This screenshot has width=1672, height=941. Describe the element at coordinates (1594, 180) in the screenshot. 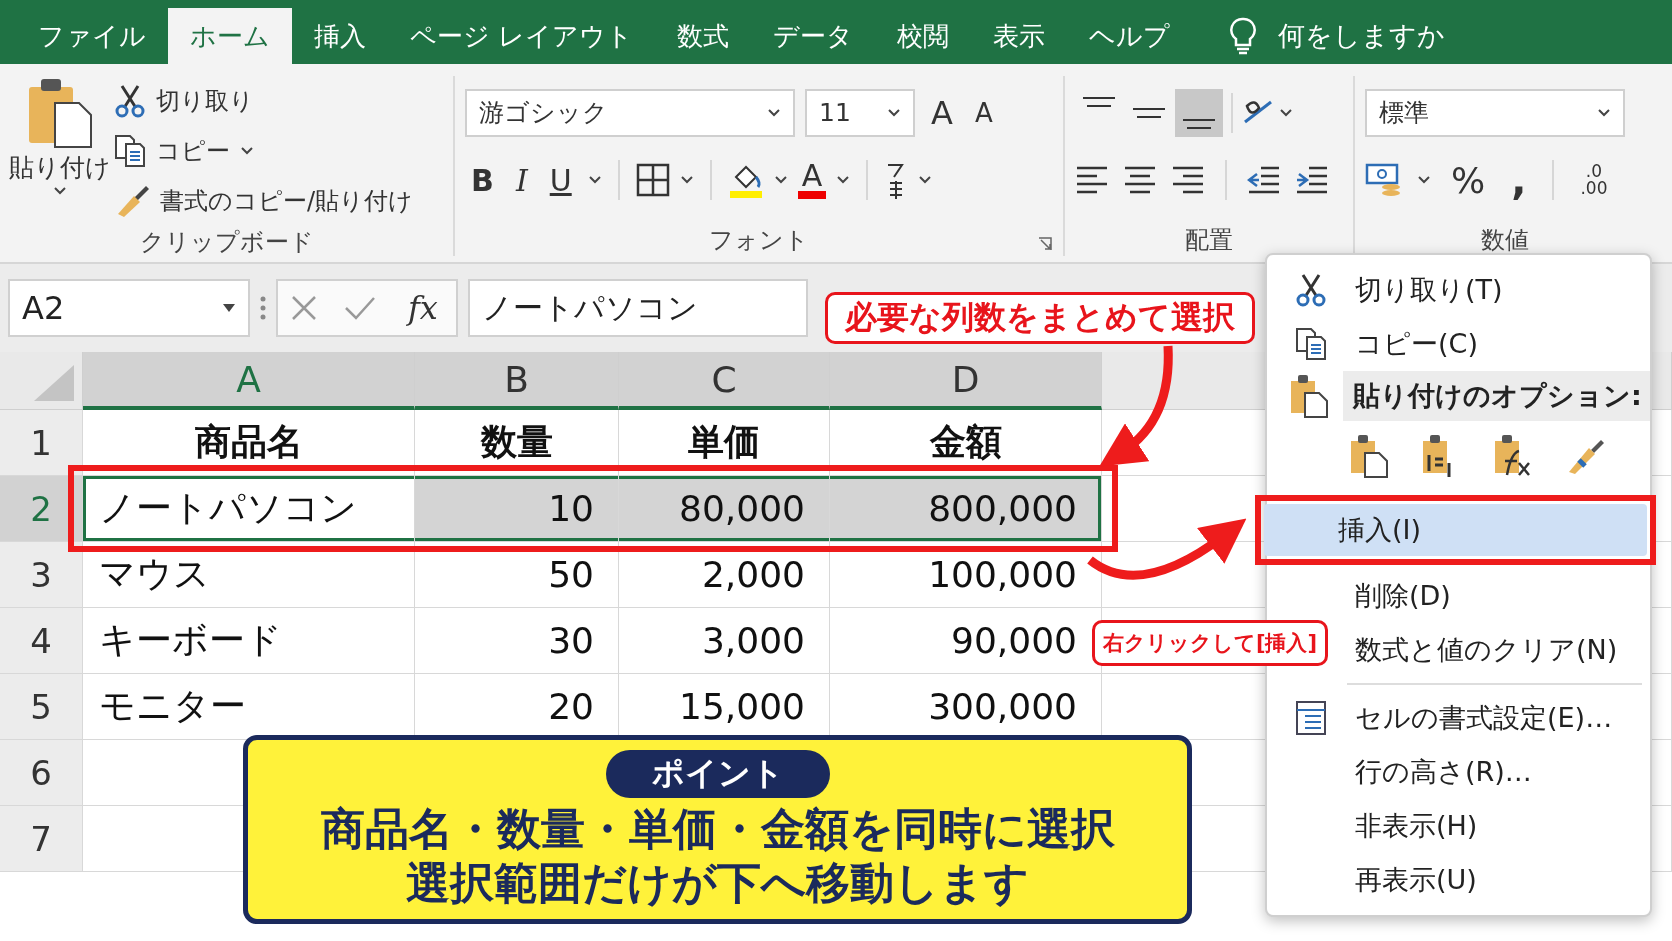

I see `decimal-button: .0 .00` at that location.